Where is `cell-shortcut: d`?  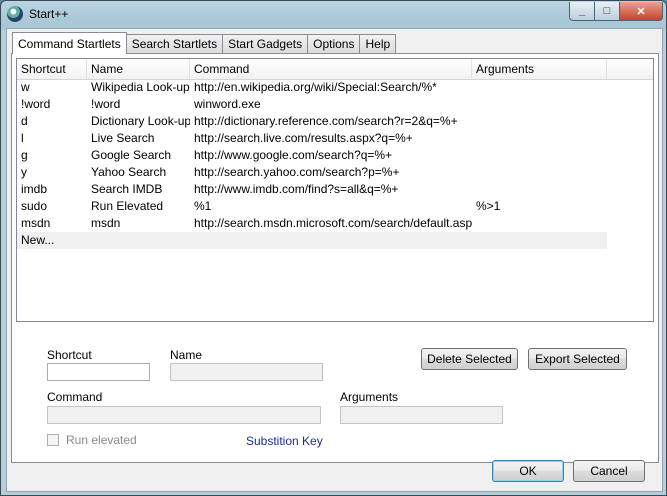
cell-shortcut: d is located at coordinates (24, 121).